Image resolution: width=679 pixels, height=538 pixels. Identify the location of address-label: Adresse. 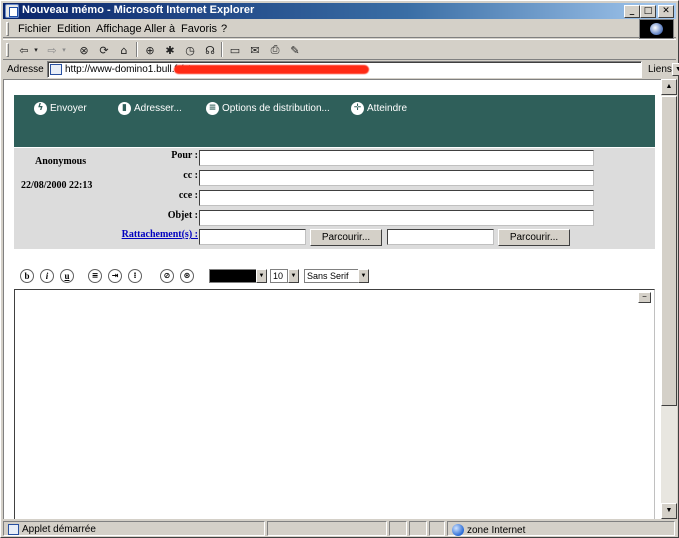
(25, 69).